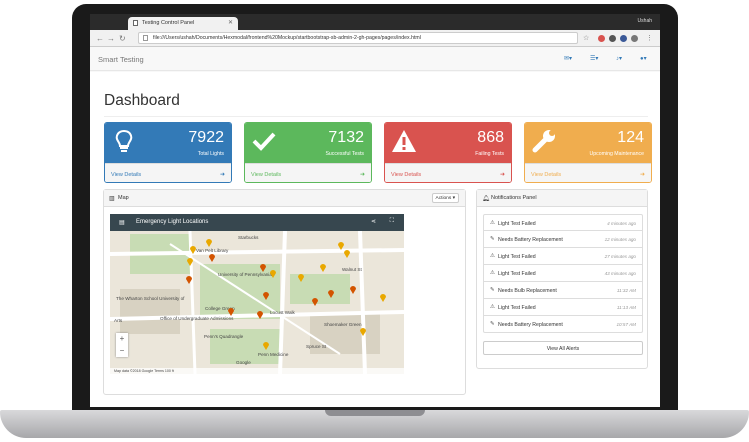  I want to click on back-icon: ←, so click(100, 38).